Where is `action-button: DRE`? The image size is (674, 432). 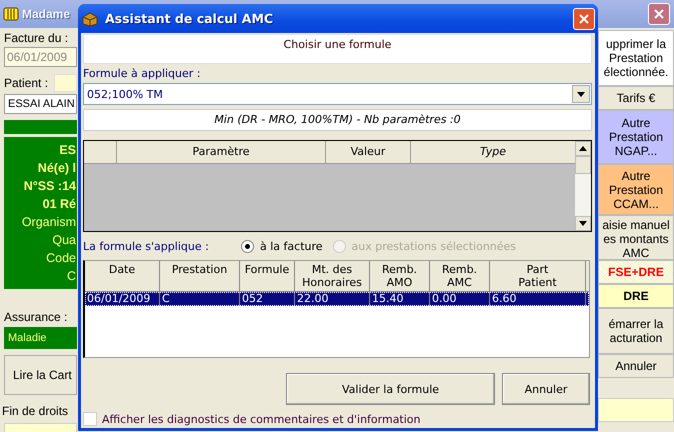 action-button: DRE is located at coordinates (636, 296).